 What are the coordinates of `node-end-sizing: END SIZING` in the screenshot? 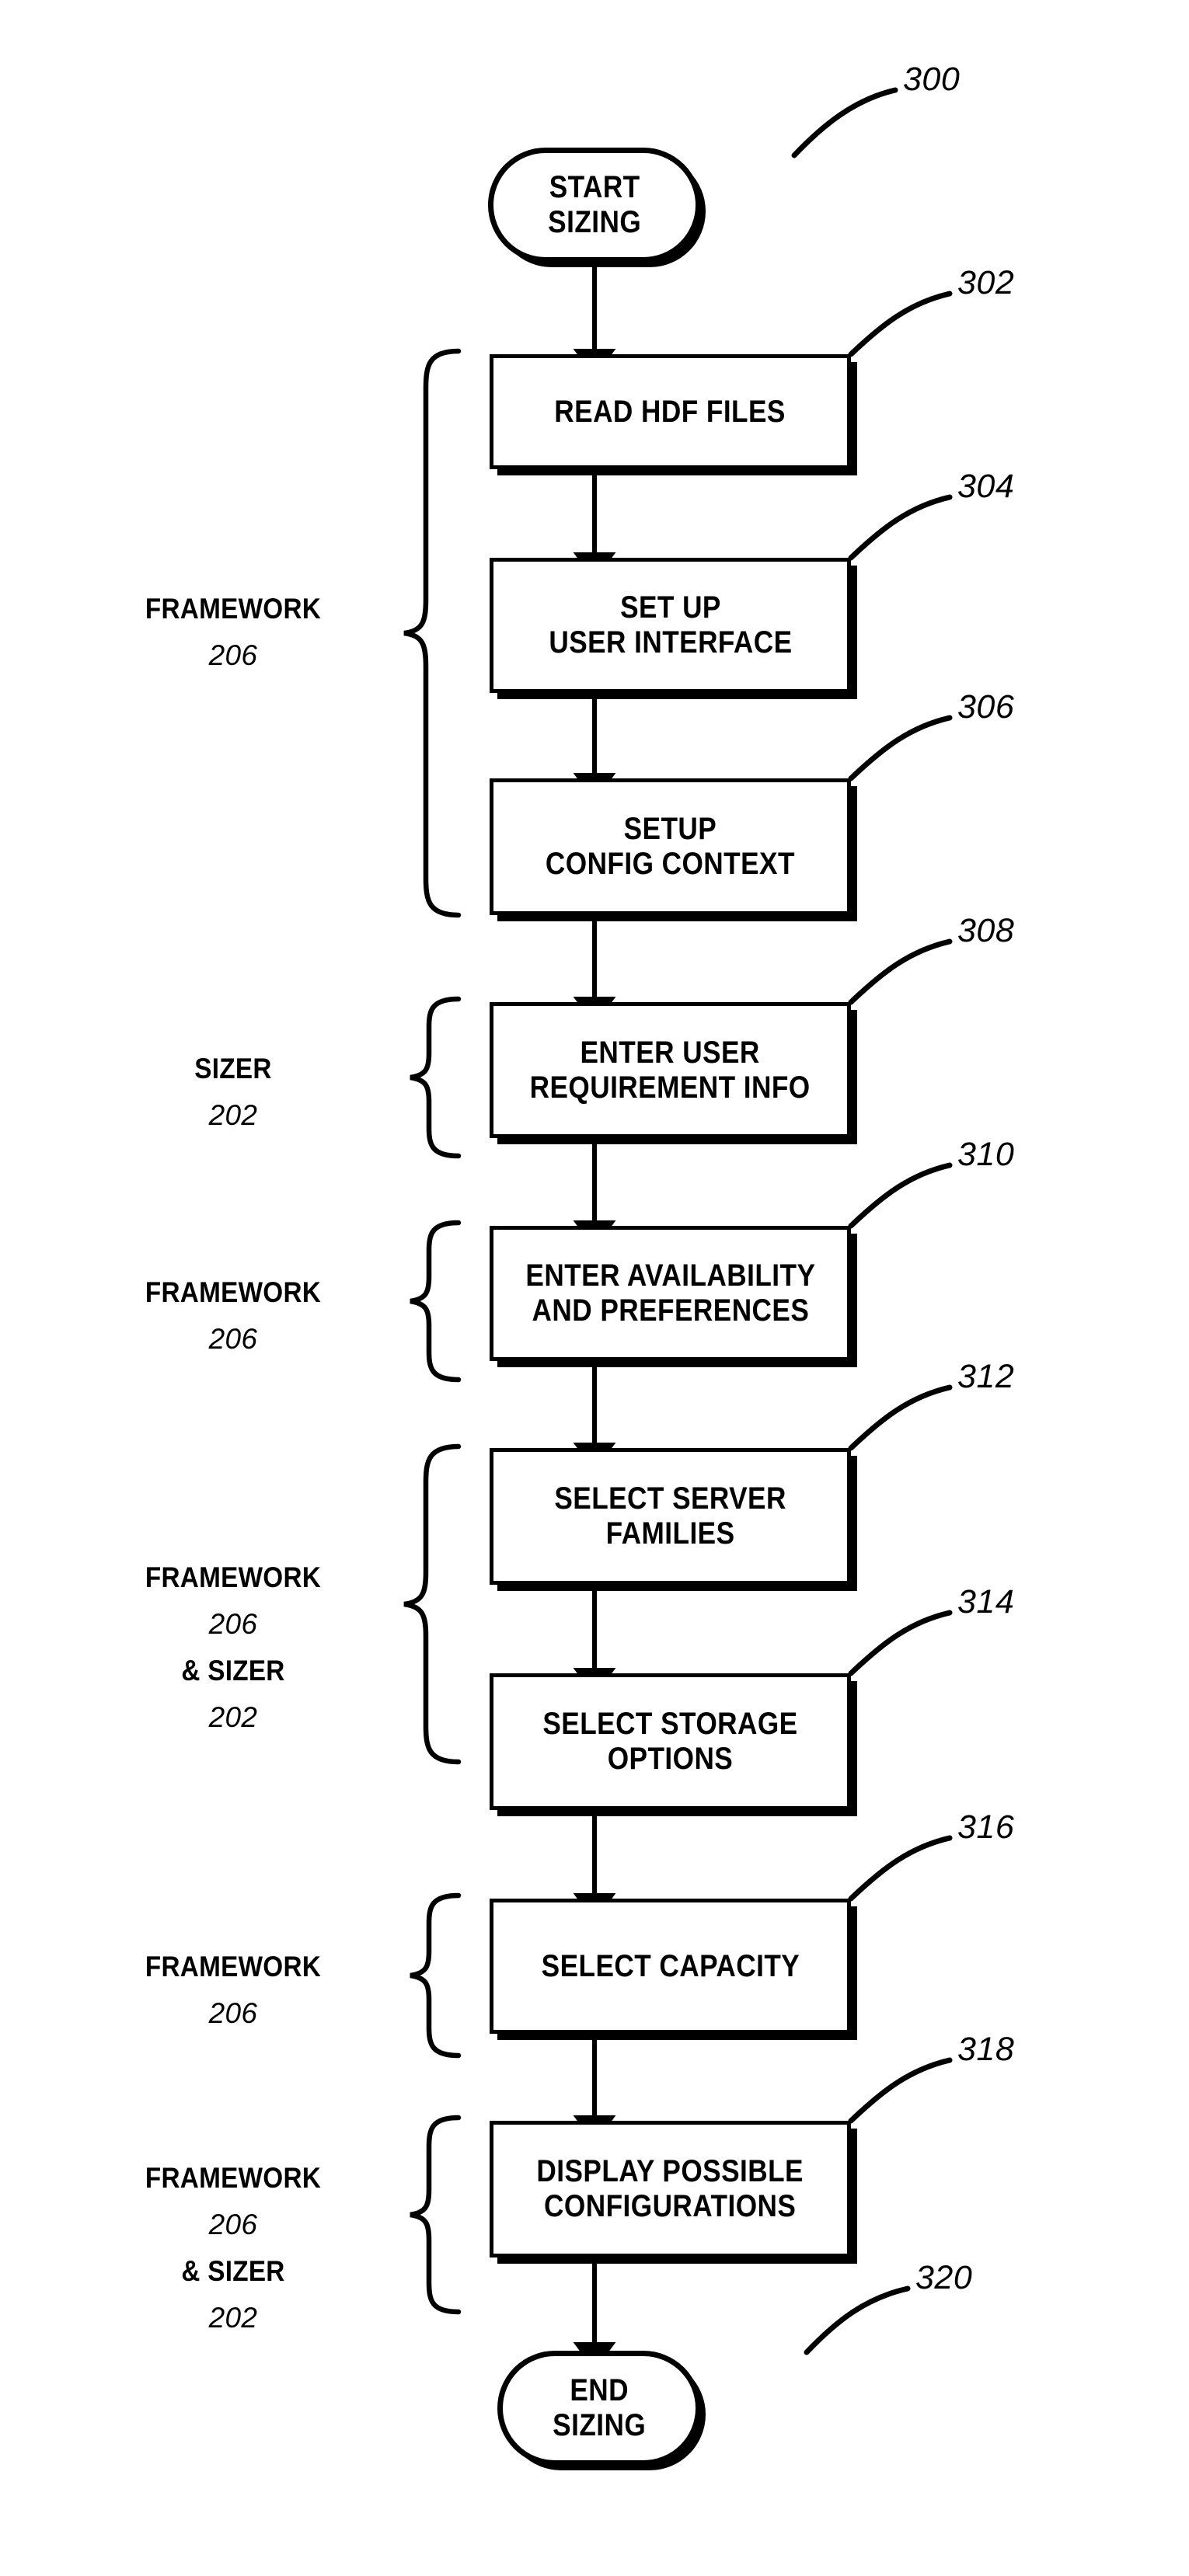 It's located at (599, 2408).